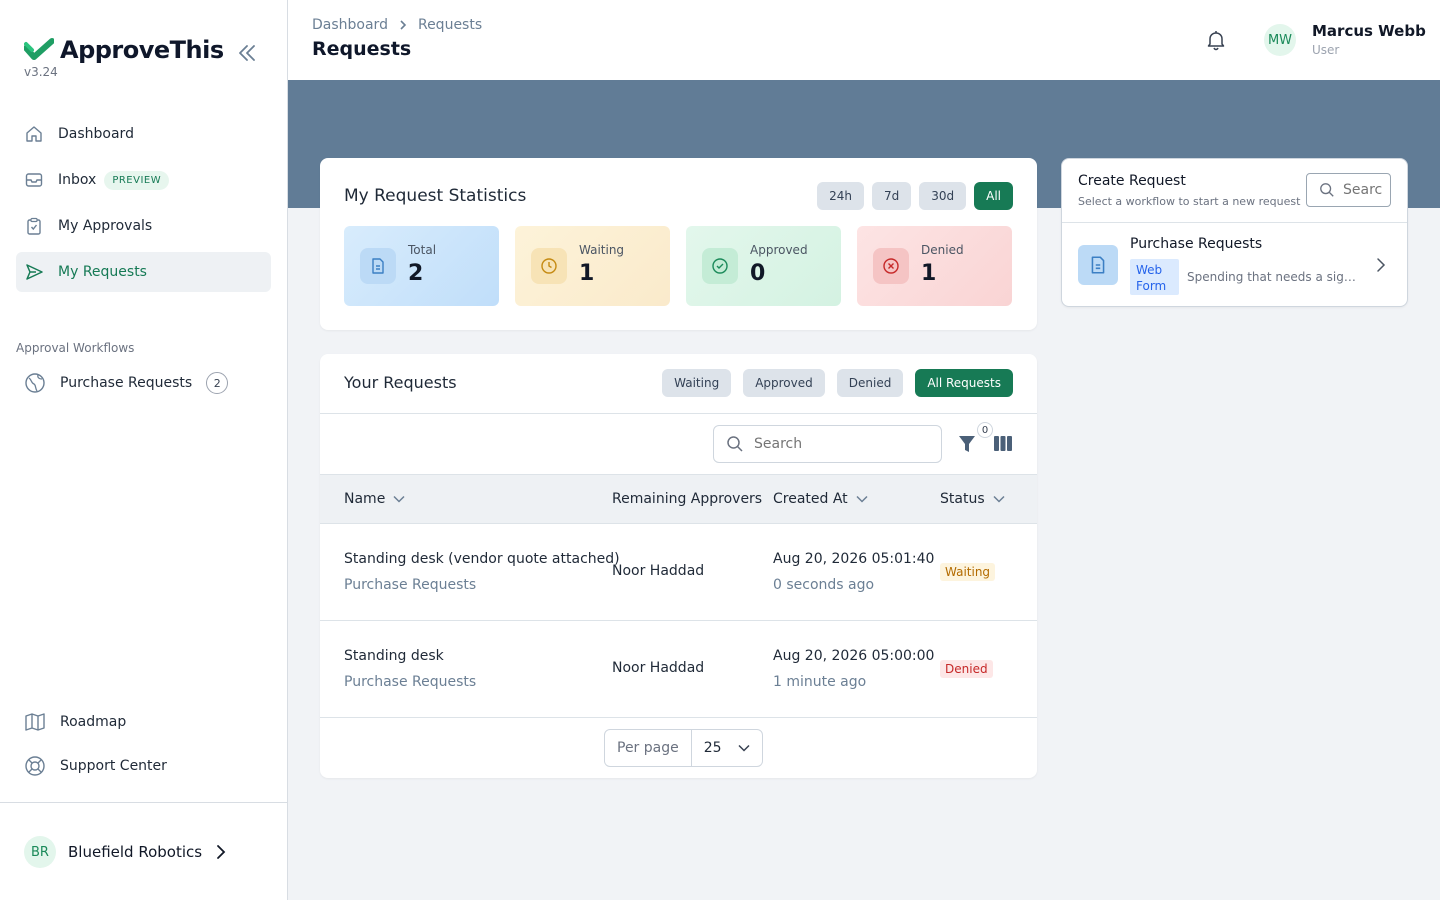  Describe the element at coordinates (34, 180) in the screenshot. I see `inbox-icon` at that location.